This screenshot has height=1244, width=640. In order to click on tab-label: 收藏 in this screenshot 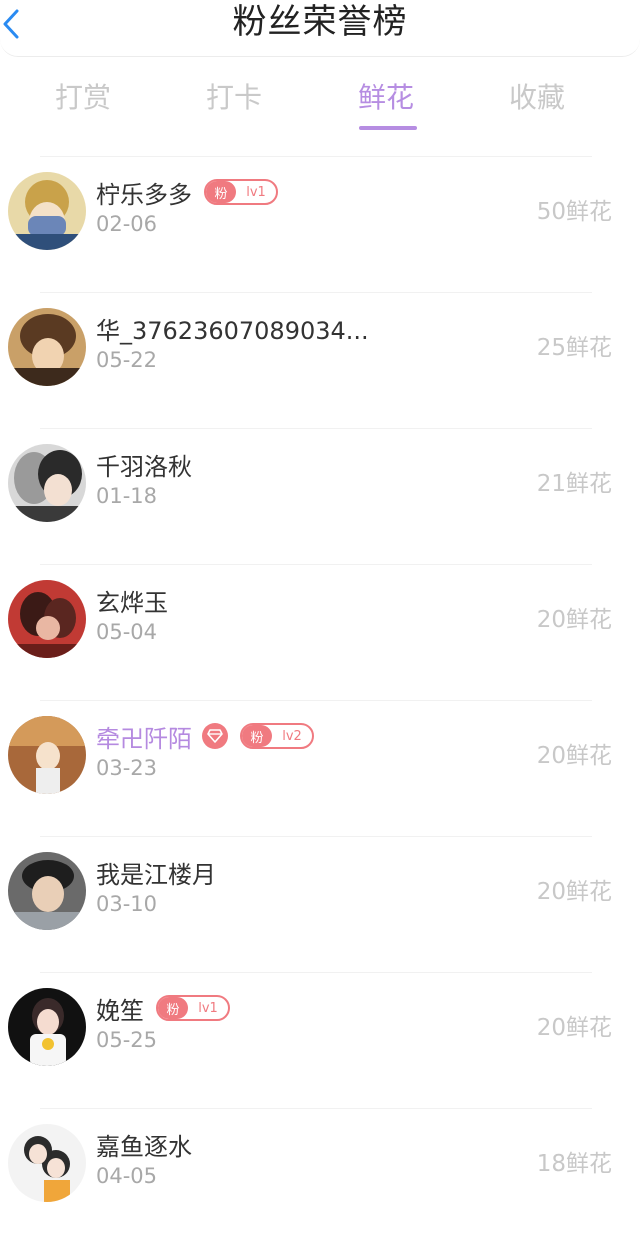, I will do `click(536, 97)`.